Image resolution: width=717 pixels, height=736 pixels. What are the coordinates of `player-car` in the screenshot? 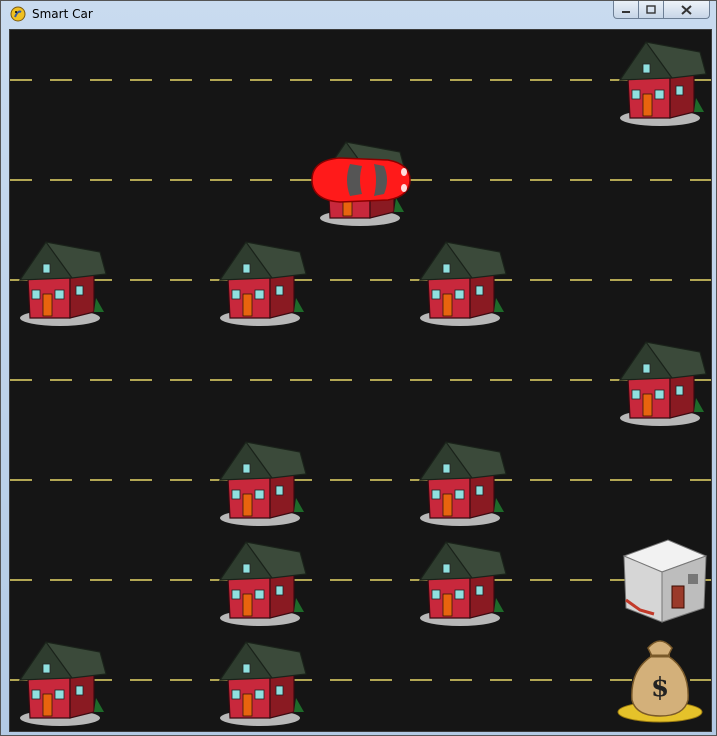 It's located at (361, 180).